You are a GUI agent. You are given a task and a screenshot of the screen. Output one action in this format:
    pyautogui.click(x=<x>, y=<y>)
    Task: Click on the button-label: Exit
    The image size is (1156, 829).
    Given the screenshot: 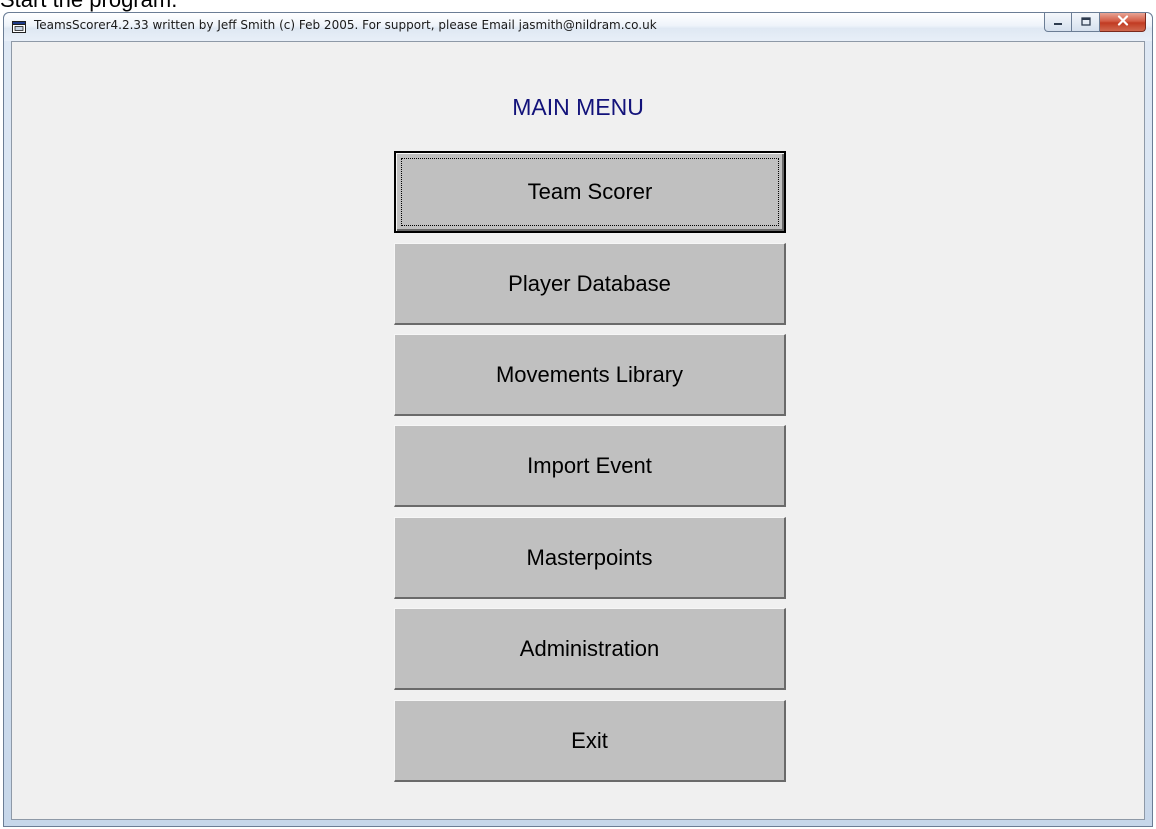 What is the action you would take?
    pyautogui.click(x=589, y=740)
    